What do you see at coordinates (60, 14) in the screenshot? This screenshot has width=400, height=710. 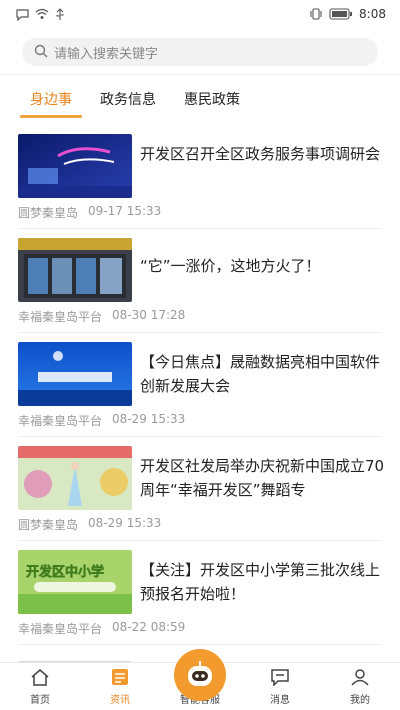 I see `usb-icon` at bounding box center [60, 14].